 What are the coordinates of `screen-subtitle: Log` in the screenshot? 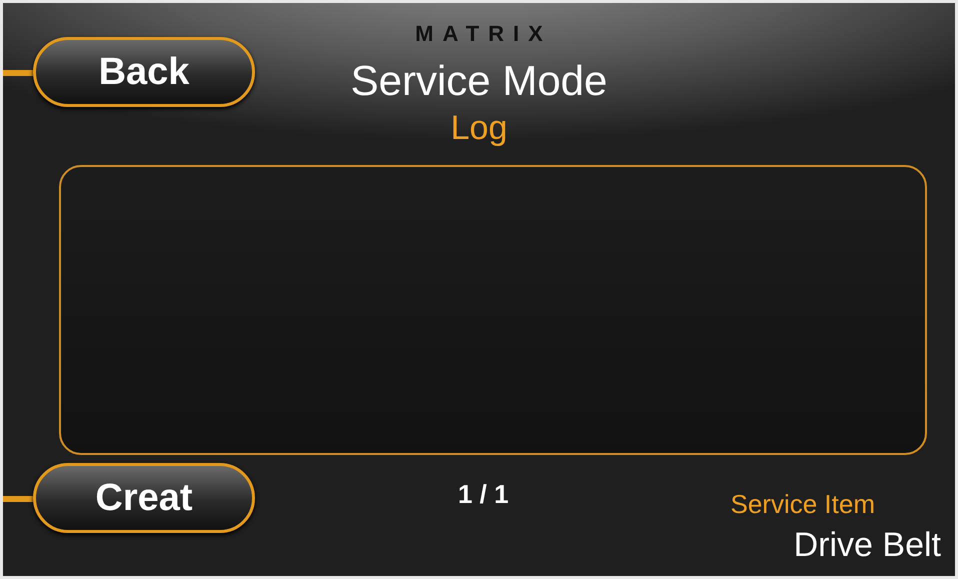 It's located at (479, 128).